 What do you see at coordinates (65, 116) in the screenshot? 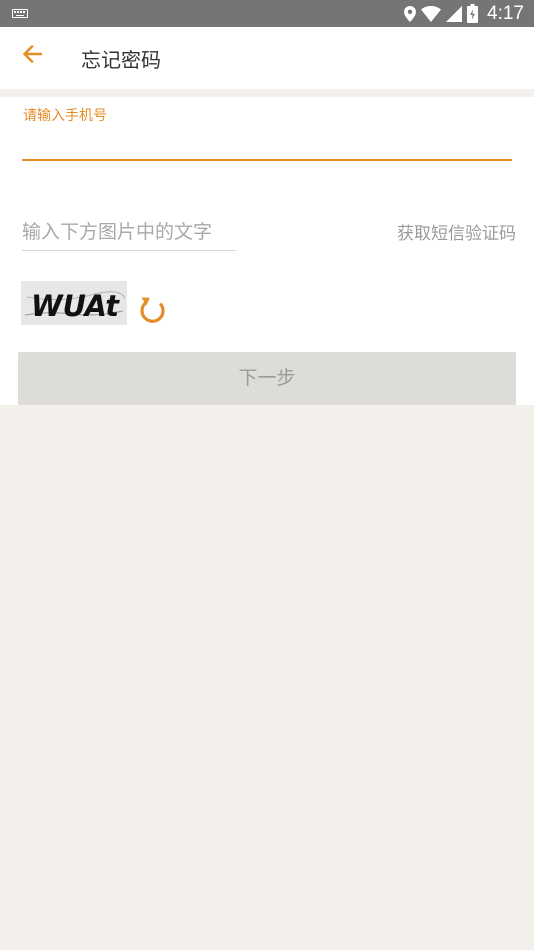
I see `phone-field-label: 请输入手机号` at bounding box center [65, 116].